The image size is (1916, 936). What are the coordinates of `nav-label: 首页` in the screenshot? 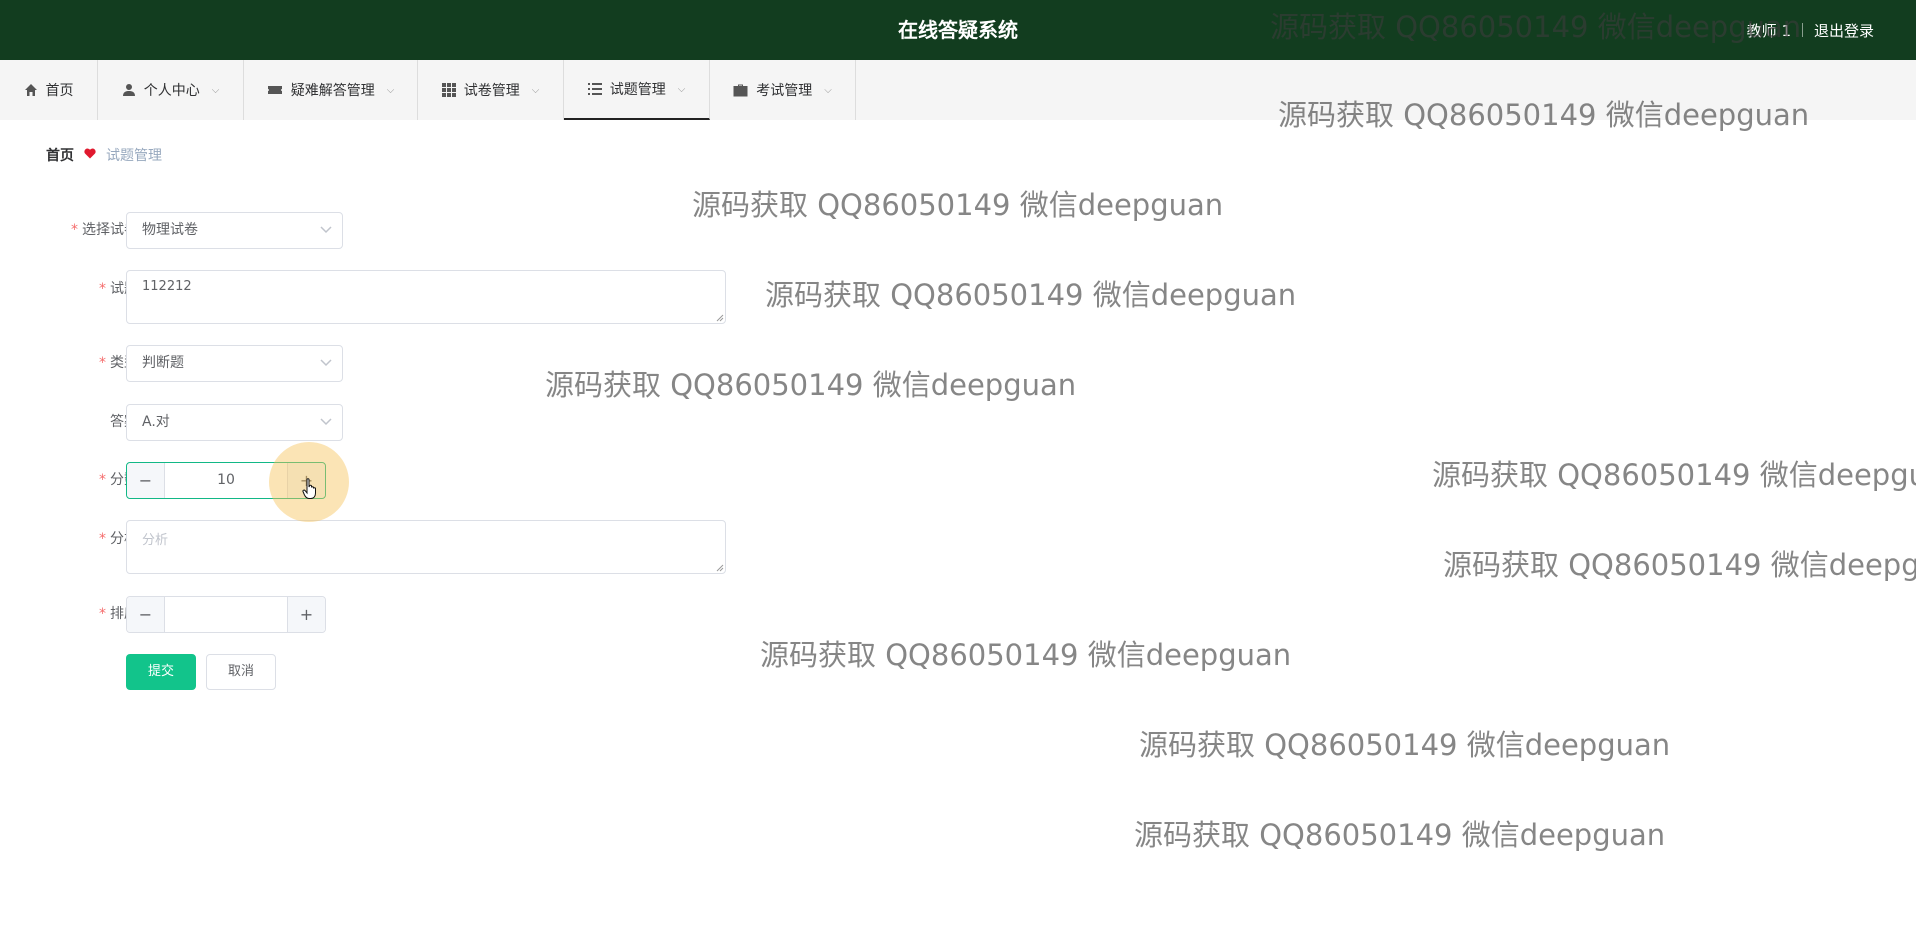 It's located at (59, 91).